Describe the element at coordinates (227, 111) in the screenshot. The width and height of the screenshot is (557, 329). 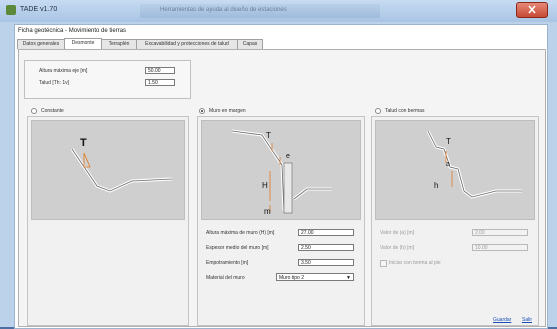
I see `radio-muro-margen-label: Muro en margen` at that location.